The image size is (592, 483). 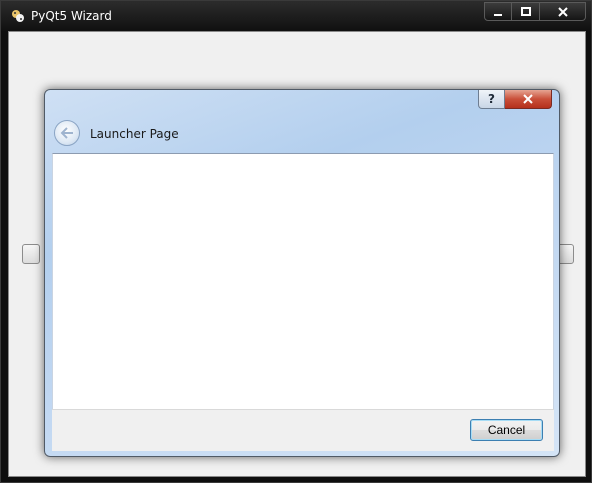 I want to click on cancel-button: Cancel, so click(x=506, y=430).